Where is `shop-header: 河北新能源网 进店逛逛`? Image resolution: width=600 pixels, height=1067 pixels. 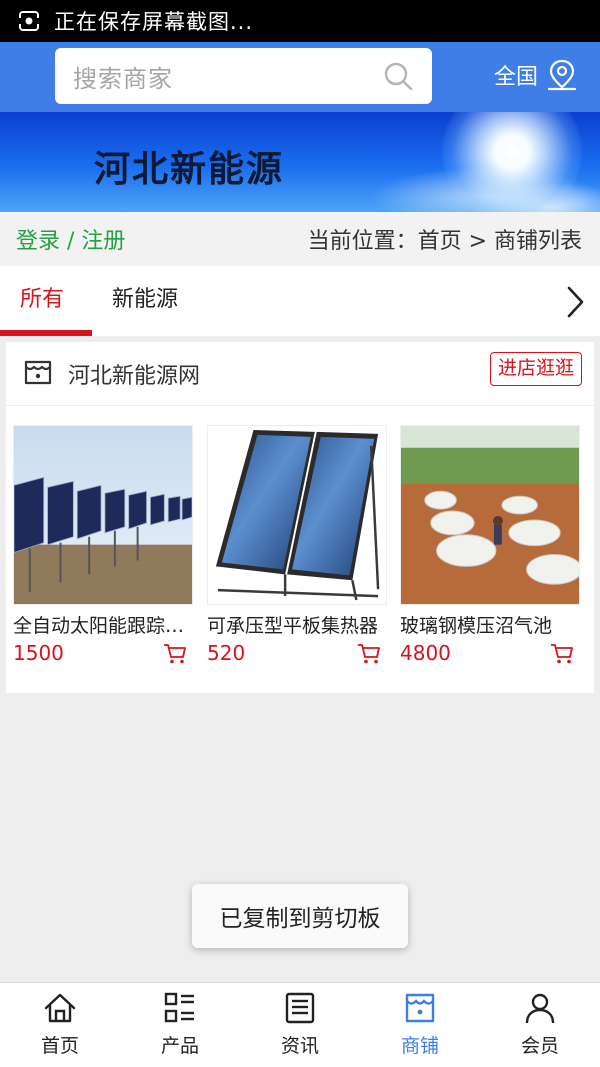
shop-header: 河北新能源网 进店逛逛 is located at coordinates (300, 374).